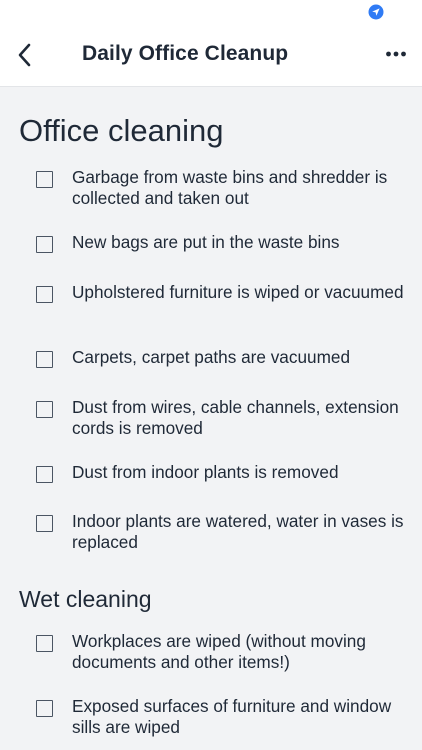 Image resolution: width=422 pixels, height=750 pixels. What do you see at coordinates (25, 55) in the screenshot?
I see `back-button` at bounding box center [25, 55].